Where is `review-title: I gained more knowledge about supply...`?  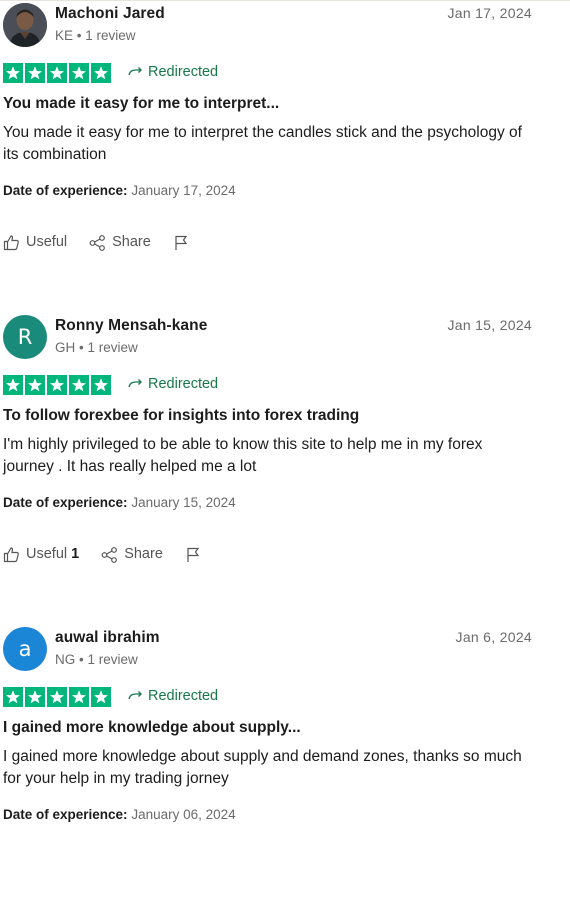
review-title: I gained more knowledge about supply... is located at coordinates (152, 728).